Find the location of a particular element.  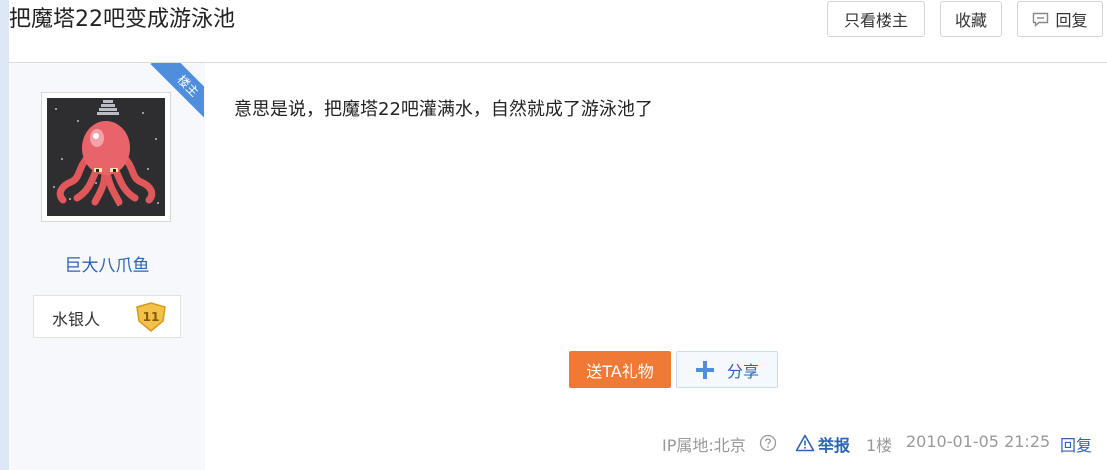

author-username: 巨大八爪鱼 is located at coordinates (107, 263).